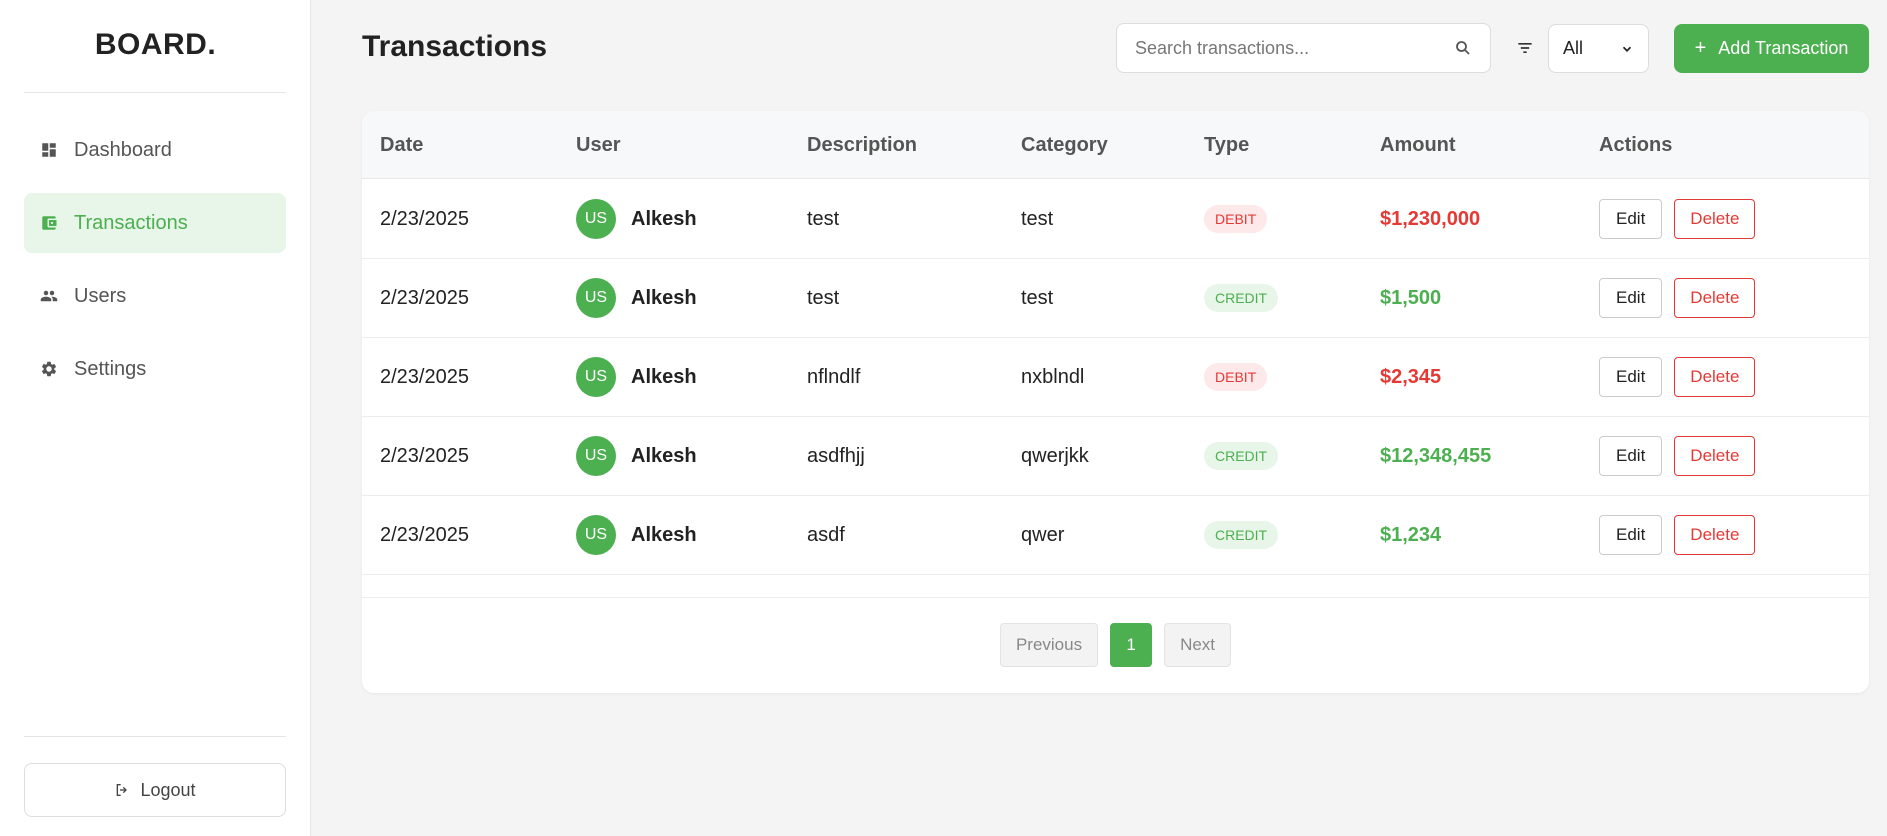 This screenshot has width=1887, height=836. Describe the element at coordinates (1463, 48) in the screenshot. I see `search-icon` at that location.